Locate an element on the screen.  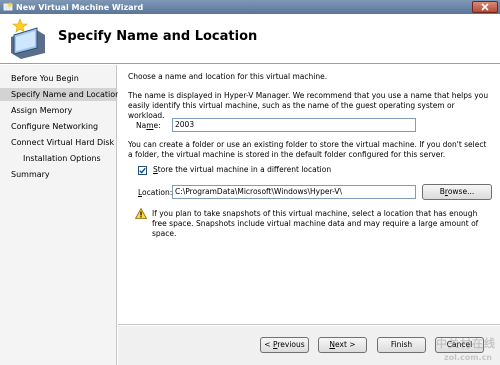
step-assign-memory: Assign Memory is located at coordinates (58, 110).